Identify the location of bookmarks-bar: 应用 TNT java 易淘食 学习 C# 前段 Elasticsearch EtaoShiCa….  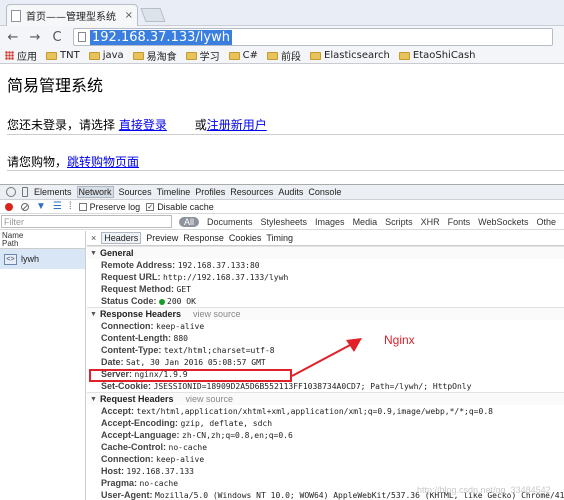
(282, 56).